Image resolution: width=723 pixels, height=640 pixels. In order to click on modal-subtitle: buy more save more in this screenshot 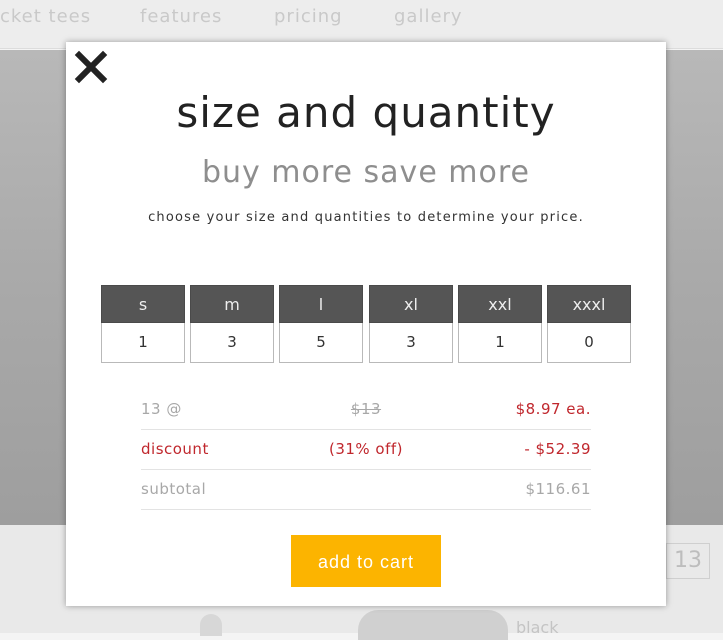, I will do `click(366, 172)`.